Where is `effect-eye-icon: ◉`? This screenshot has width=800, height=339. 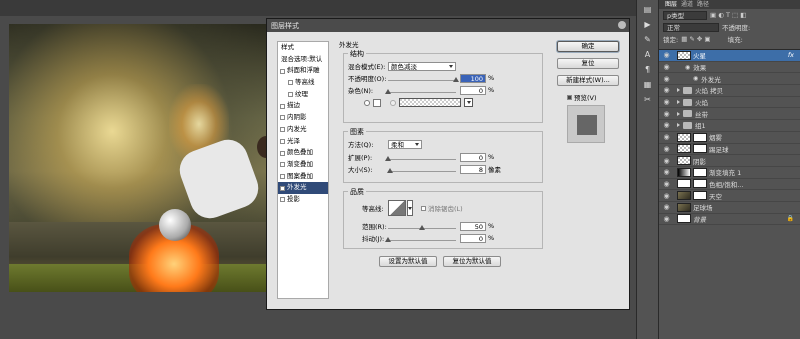 effect-eye-icon: ◉ is located at coordinates (695, 78).